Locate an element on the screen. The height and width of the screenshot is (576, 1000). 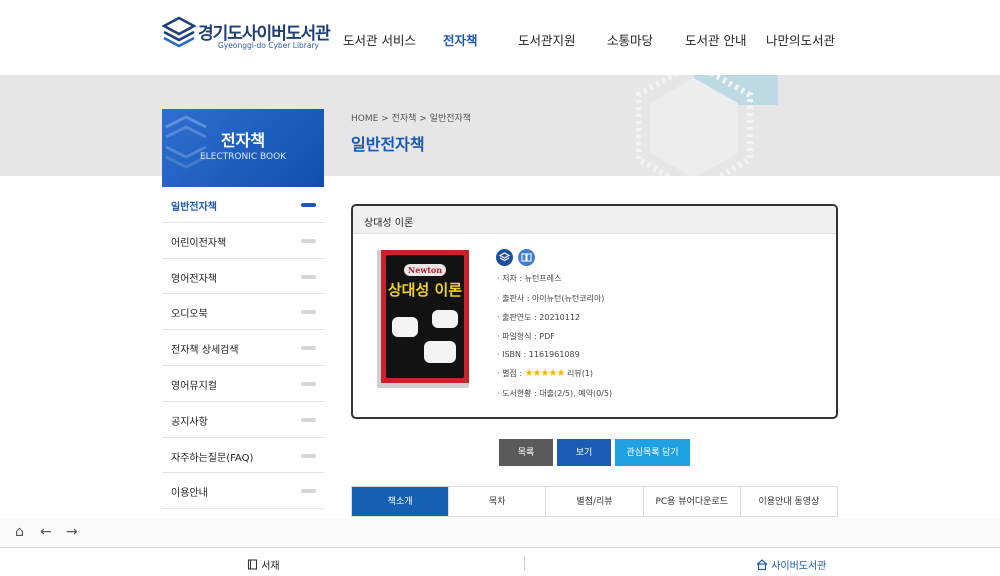
star-rating-icon: ★★★★★ is located at coordinates (545, 373).